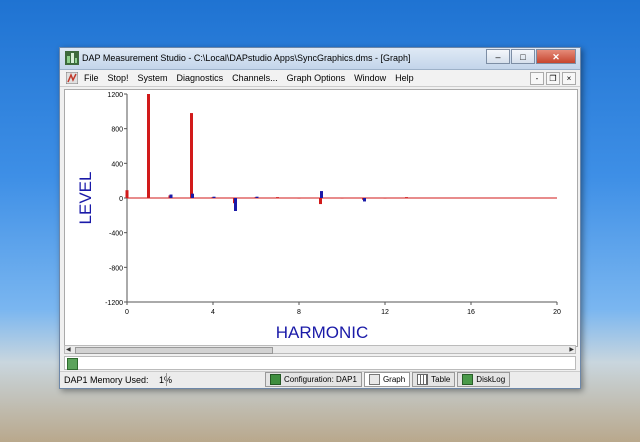 The height and width of the screenshot is (442, 640). Describe the element at coordinates (91, 78) in the screenshot. I see `menu-file: File` at that location.